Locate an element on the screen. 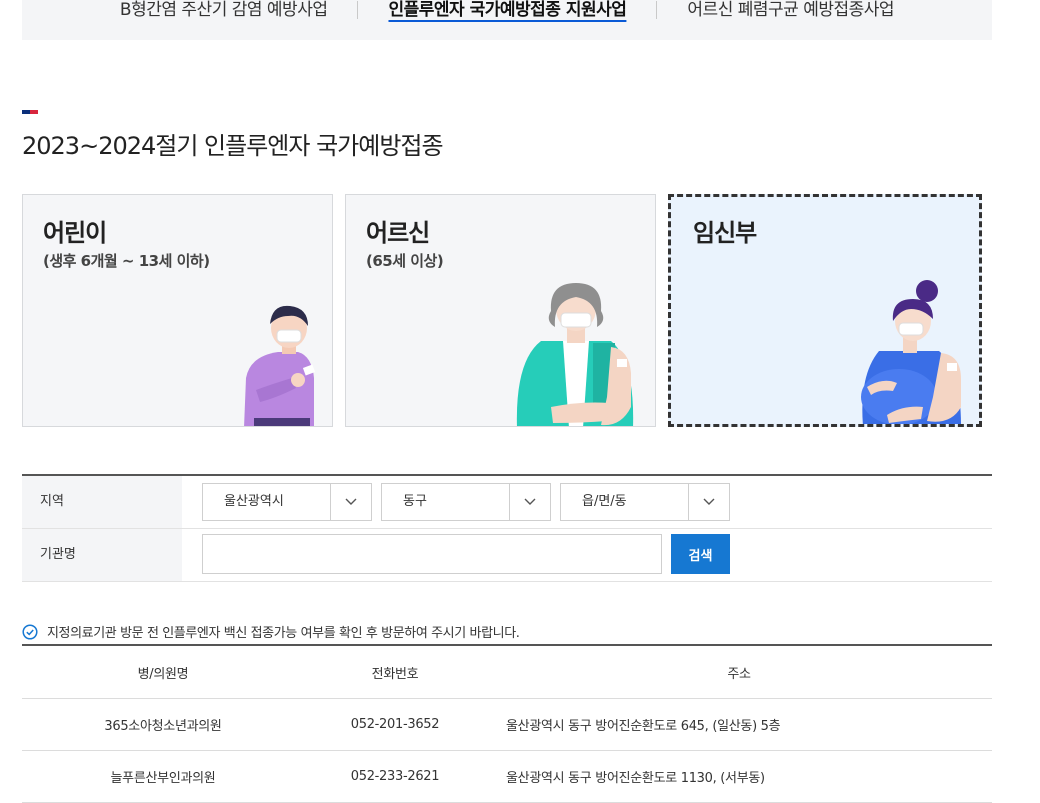  child-illustration-icon is located at coordinates (280, 365).